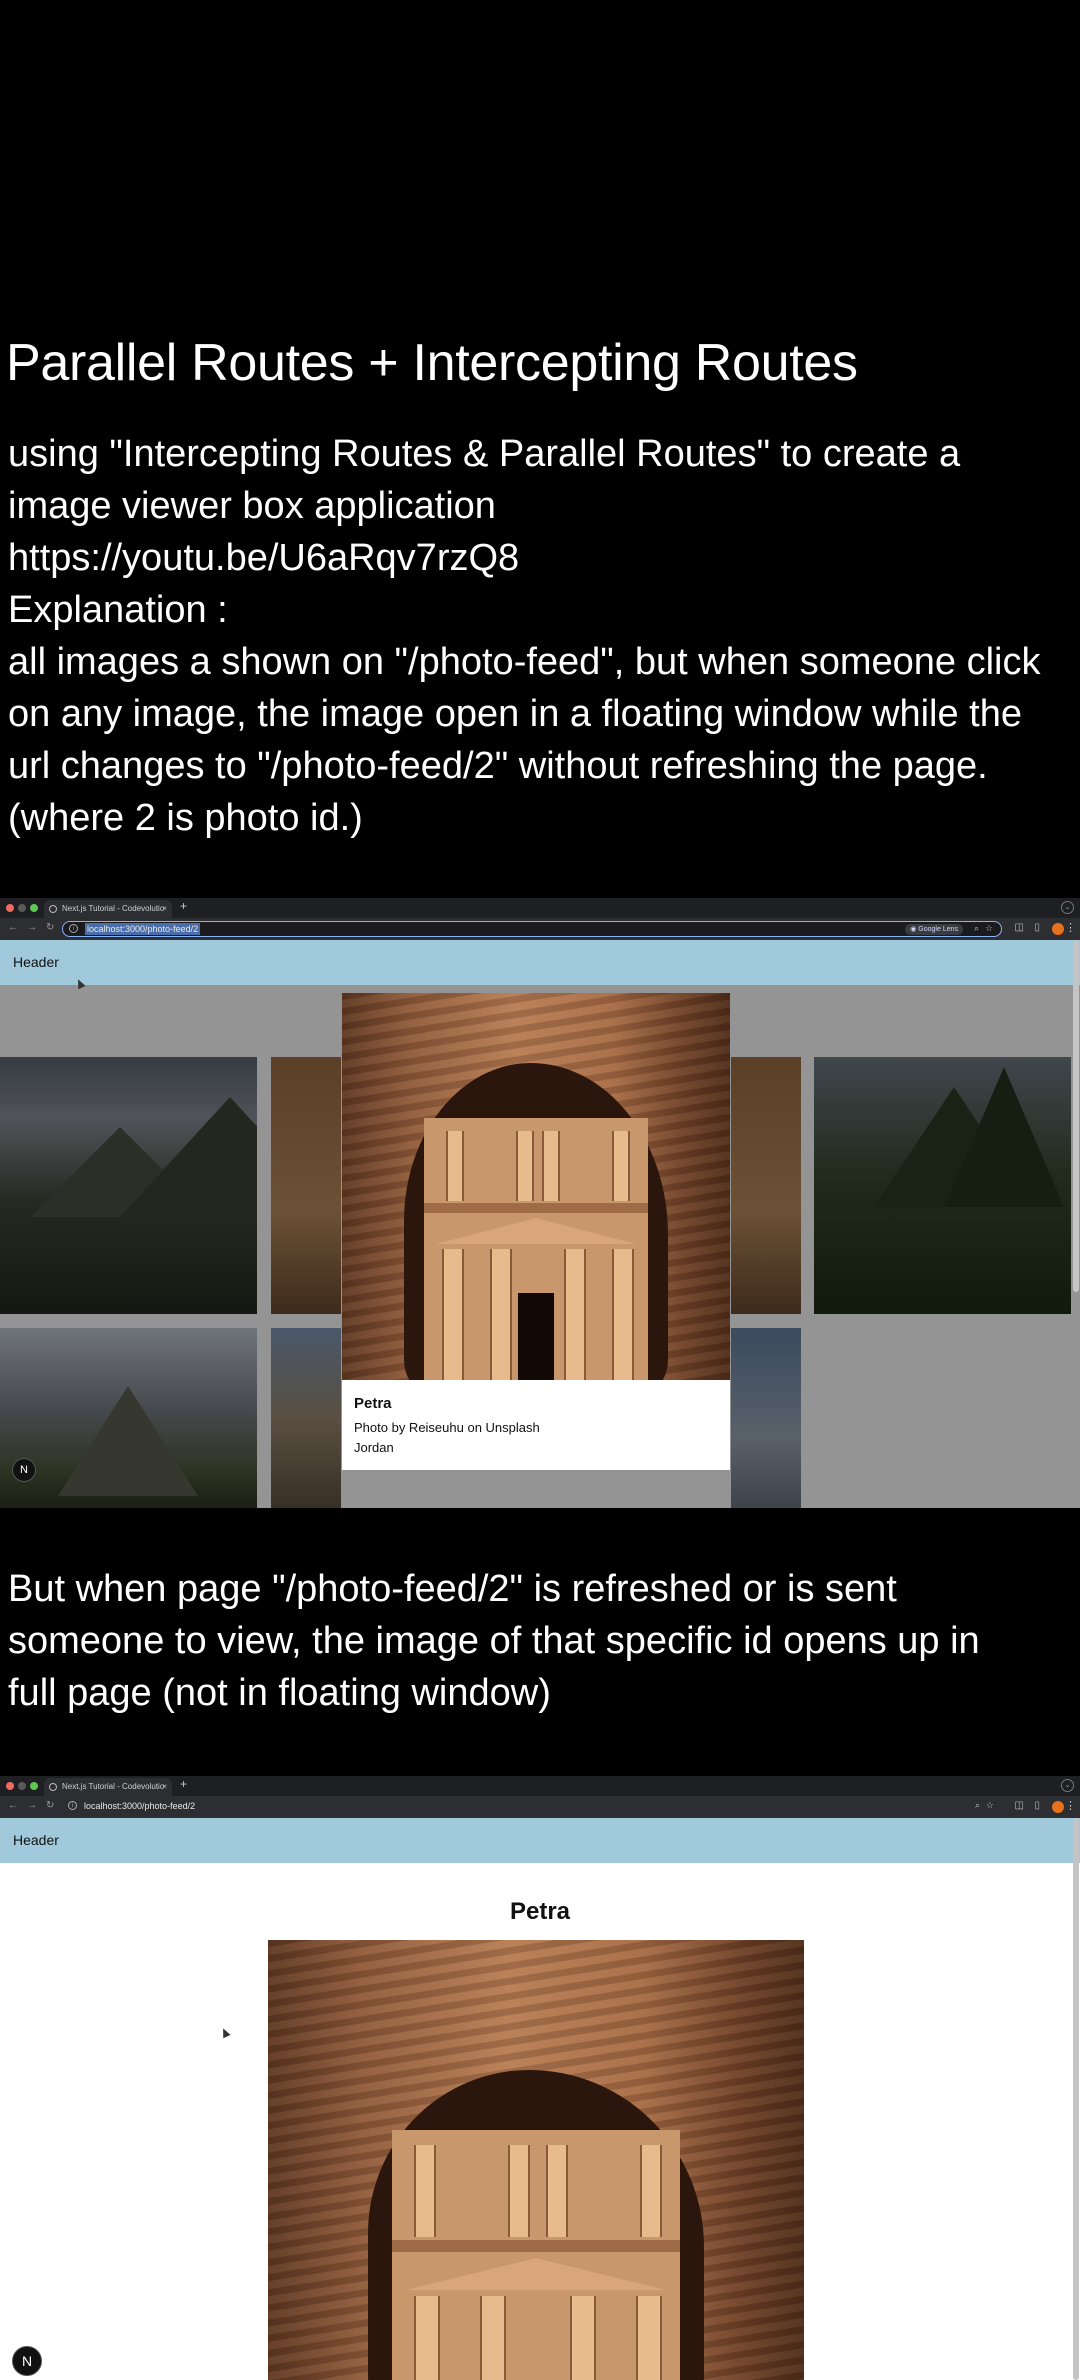 This screenshot has height=2380, width=1080. Describe the element at coordinates (934, 929) in the screenshot. I see `google-lens-button: ◉ Google Lens` at that location.